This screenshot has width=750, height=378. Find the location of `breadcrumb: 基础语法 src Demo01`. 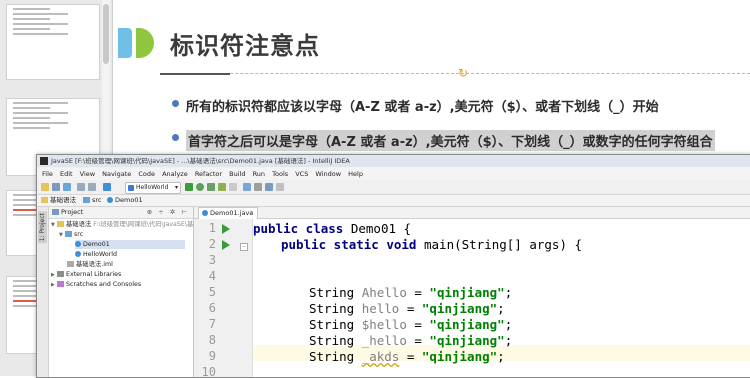

breadcrumb: 基础语法 src Demo01 is located at coordinates (393, 201).